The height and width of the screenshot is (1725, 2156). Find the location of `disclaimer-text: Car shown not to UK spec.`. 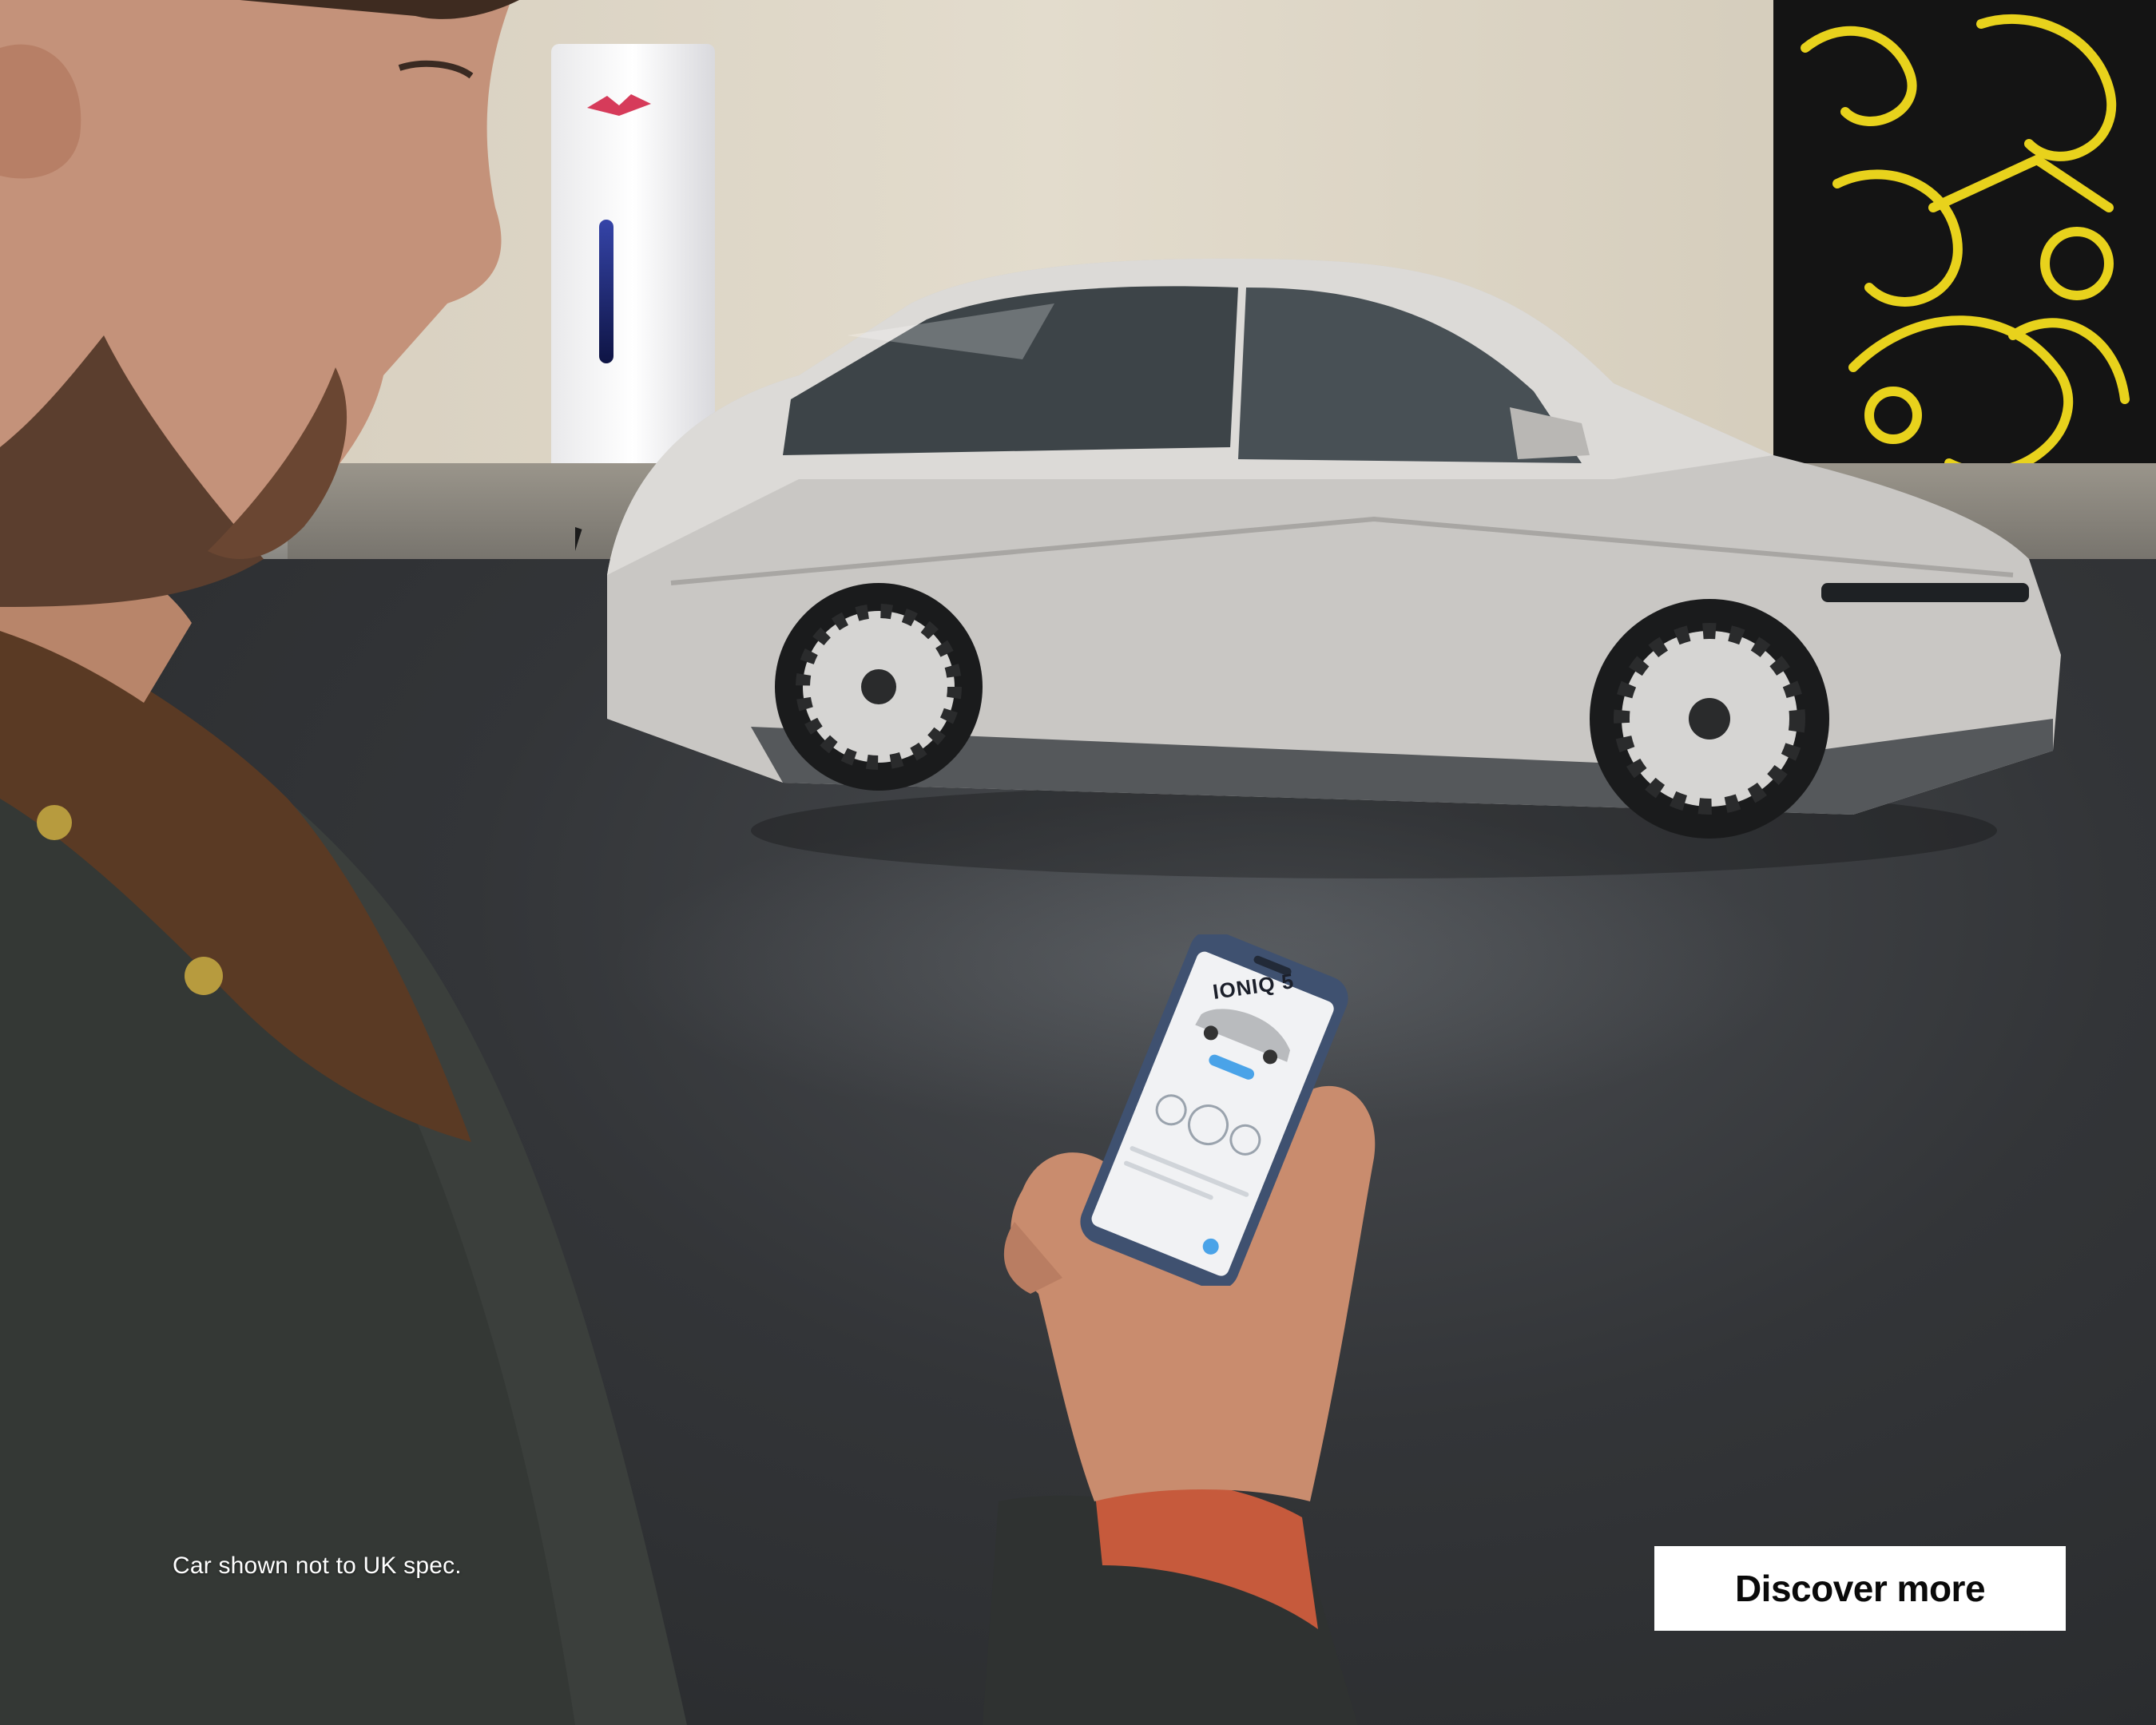

disclaimer-text: Car shown not to UK spec. is located at coordinates (317, 1566).